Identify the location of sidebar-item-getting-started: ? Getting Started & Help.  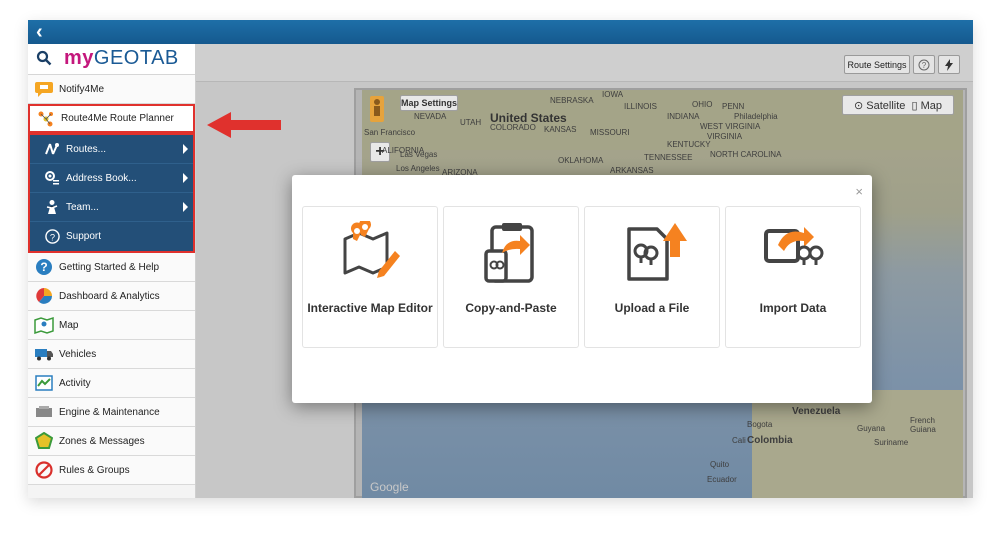
(111, 267).